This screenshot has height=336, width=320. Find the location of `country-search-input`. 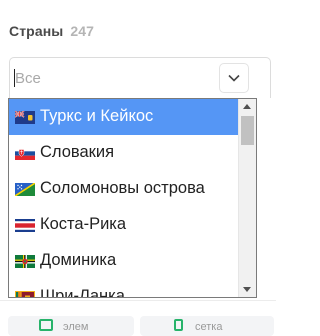

country-search-input is located at coordinates (114, 78).